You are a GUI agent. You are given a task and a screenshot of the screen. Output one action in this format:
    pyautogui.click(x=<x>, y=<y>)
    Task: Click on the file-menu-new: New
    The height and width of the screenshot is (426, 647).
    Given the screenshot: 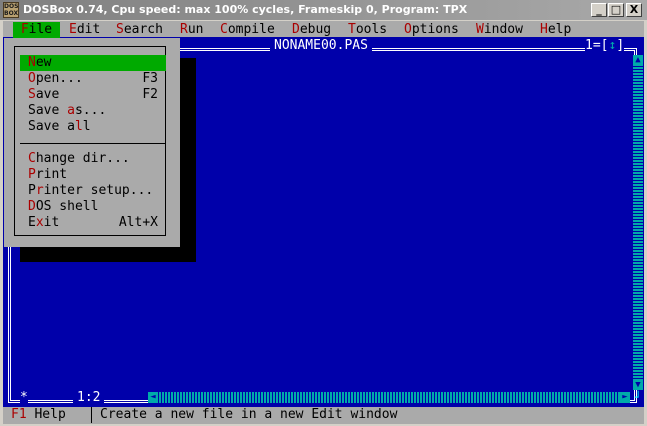 What is the action you would take?
    pyautogui.click(x=93, y=63)
    